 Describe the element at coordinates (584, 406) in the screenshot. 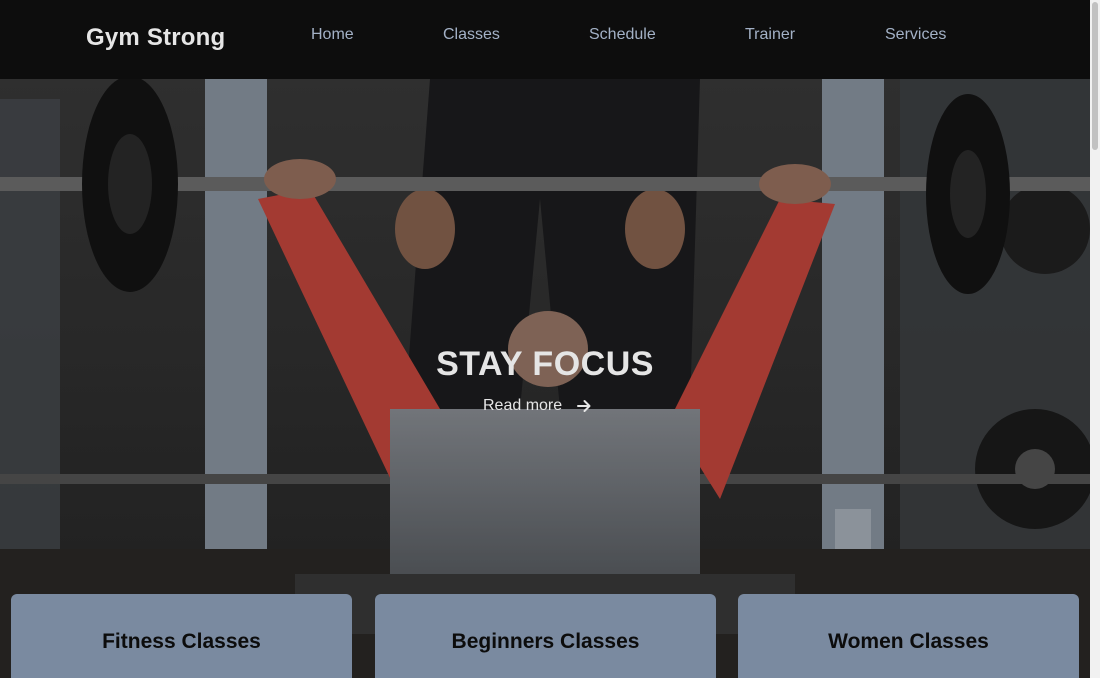

I see `arrow-right-icon` at that location.